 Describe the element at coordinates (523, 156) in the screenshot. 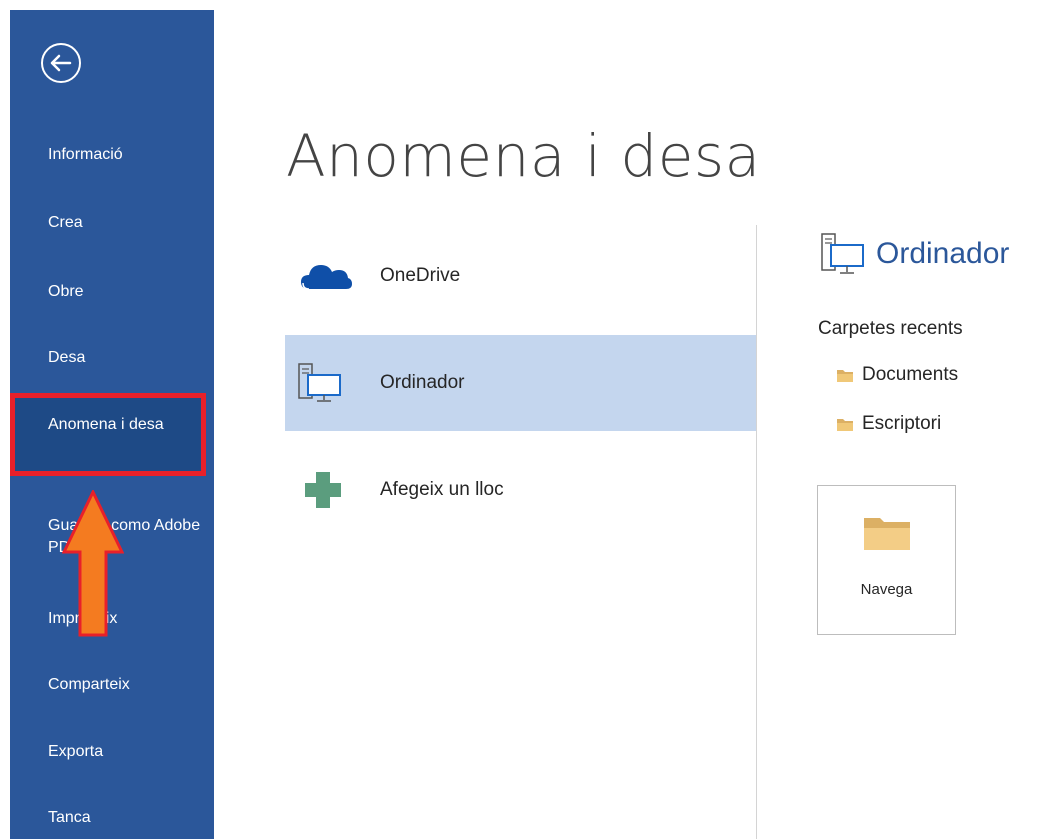

I see `page-title: Anomena i desa` at that location.